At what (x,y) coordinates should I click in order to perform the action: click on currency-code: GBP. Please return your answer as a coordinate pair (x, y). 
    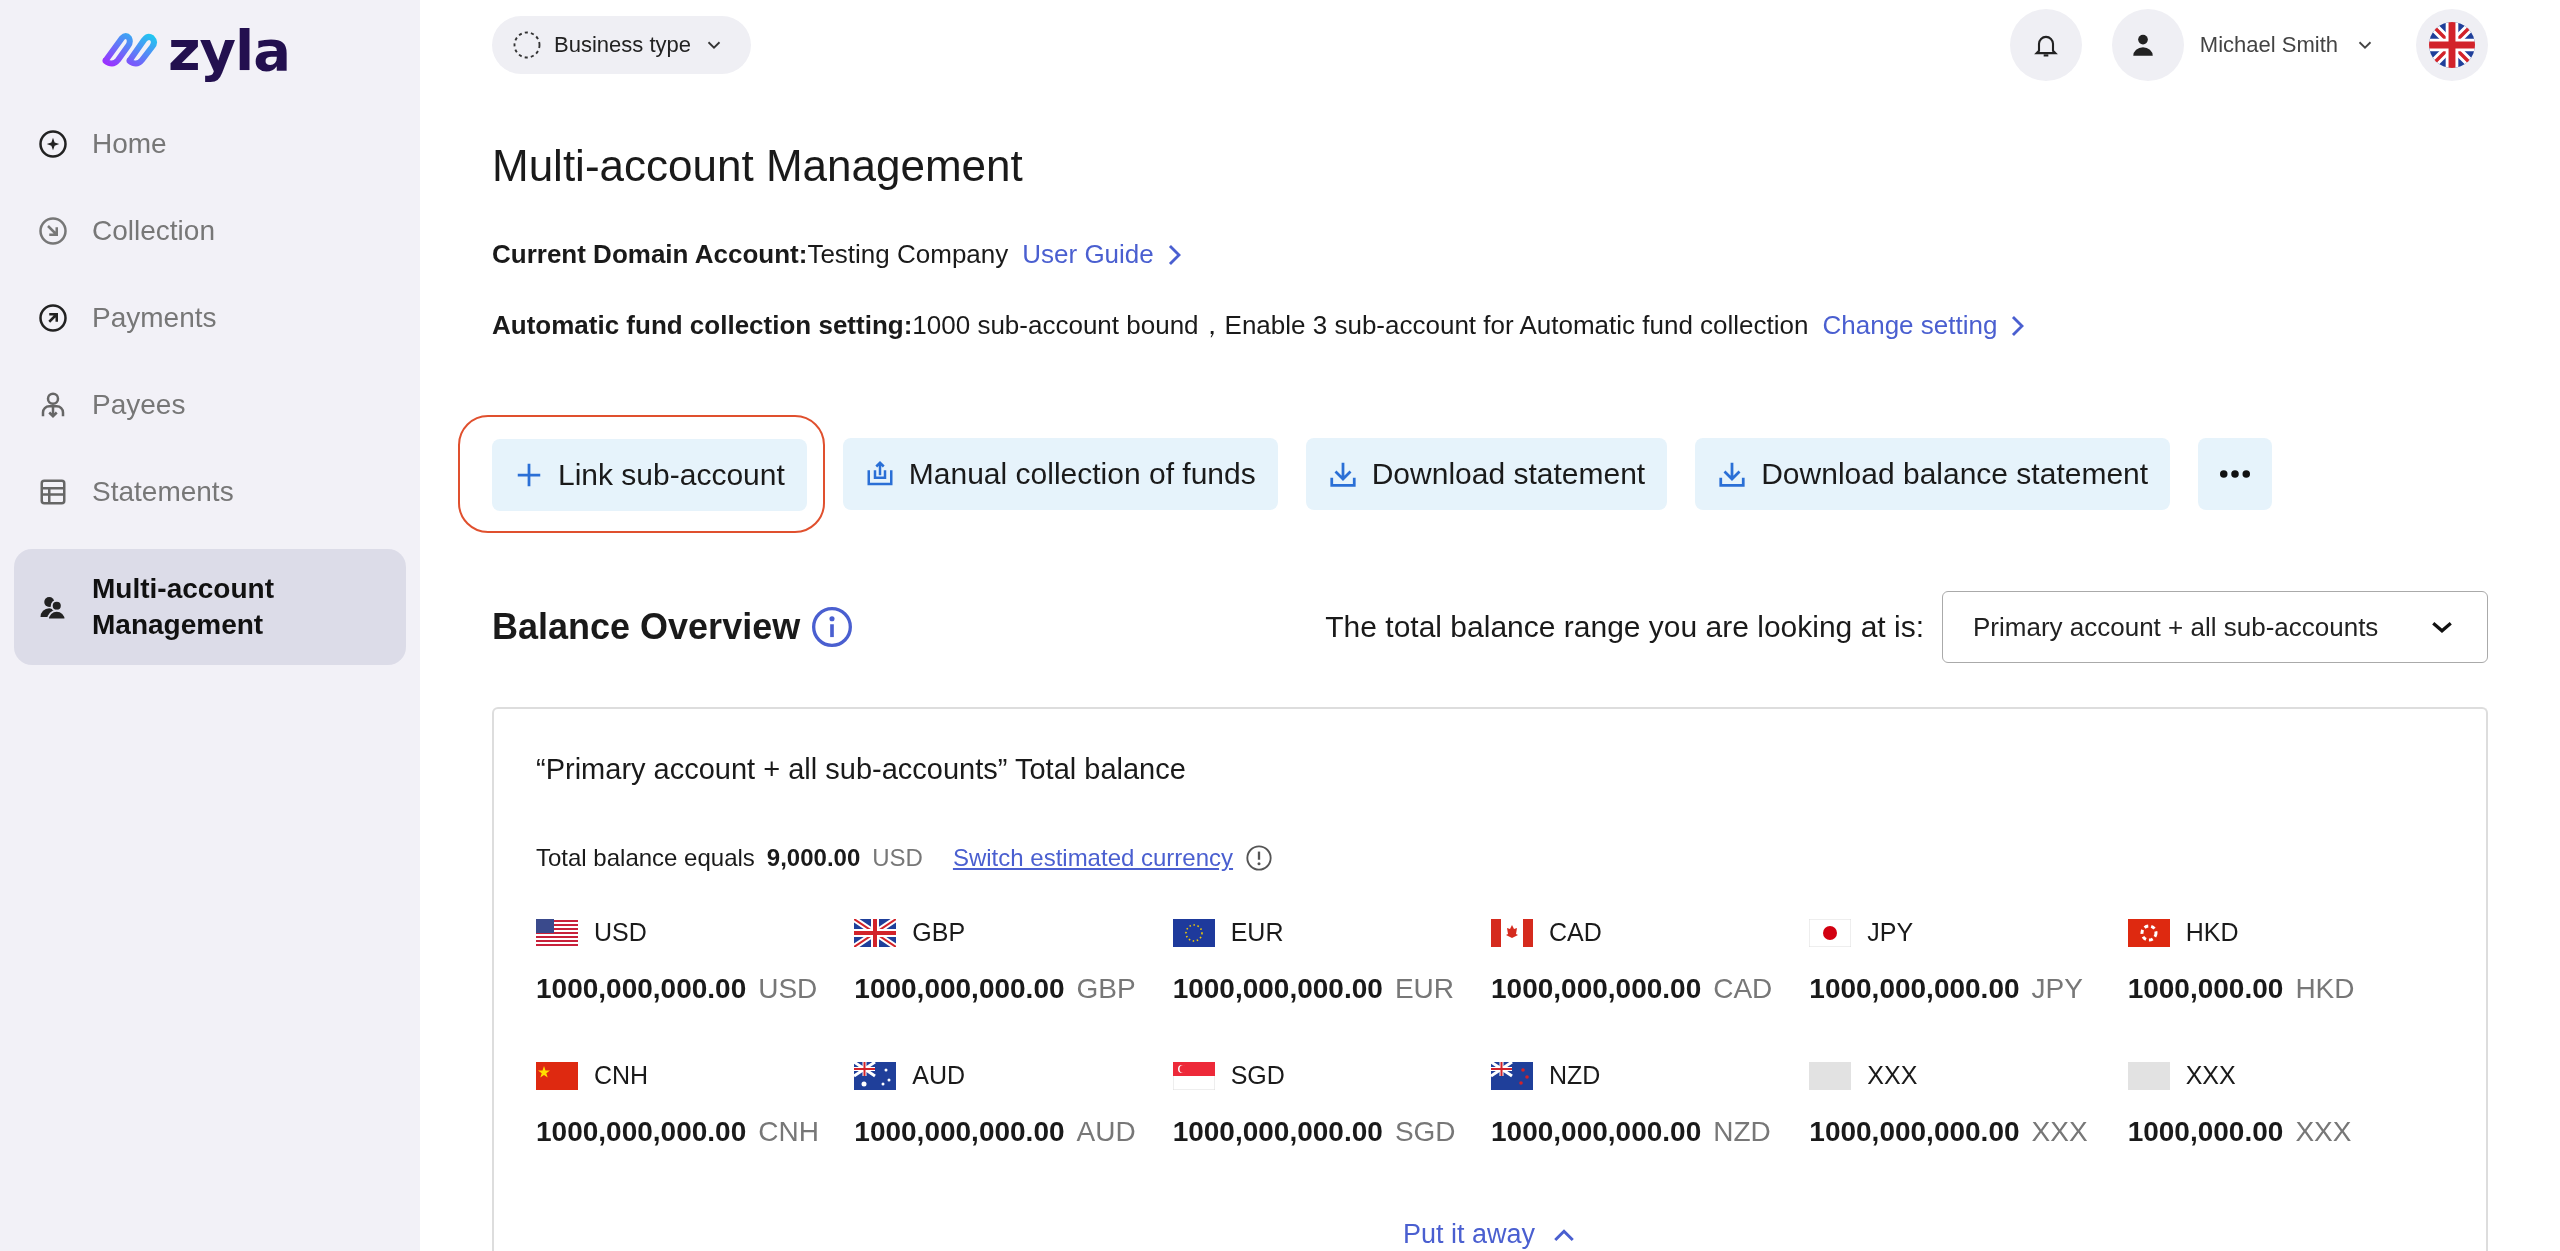
    Looking at the image, I should click on (939, 932).